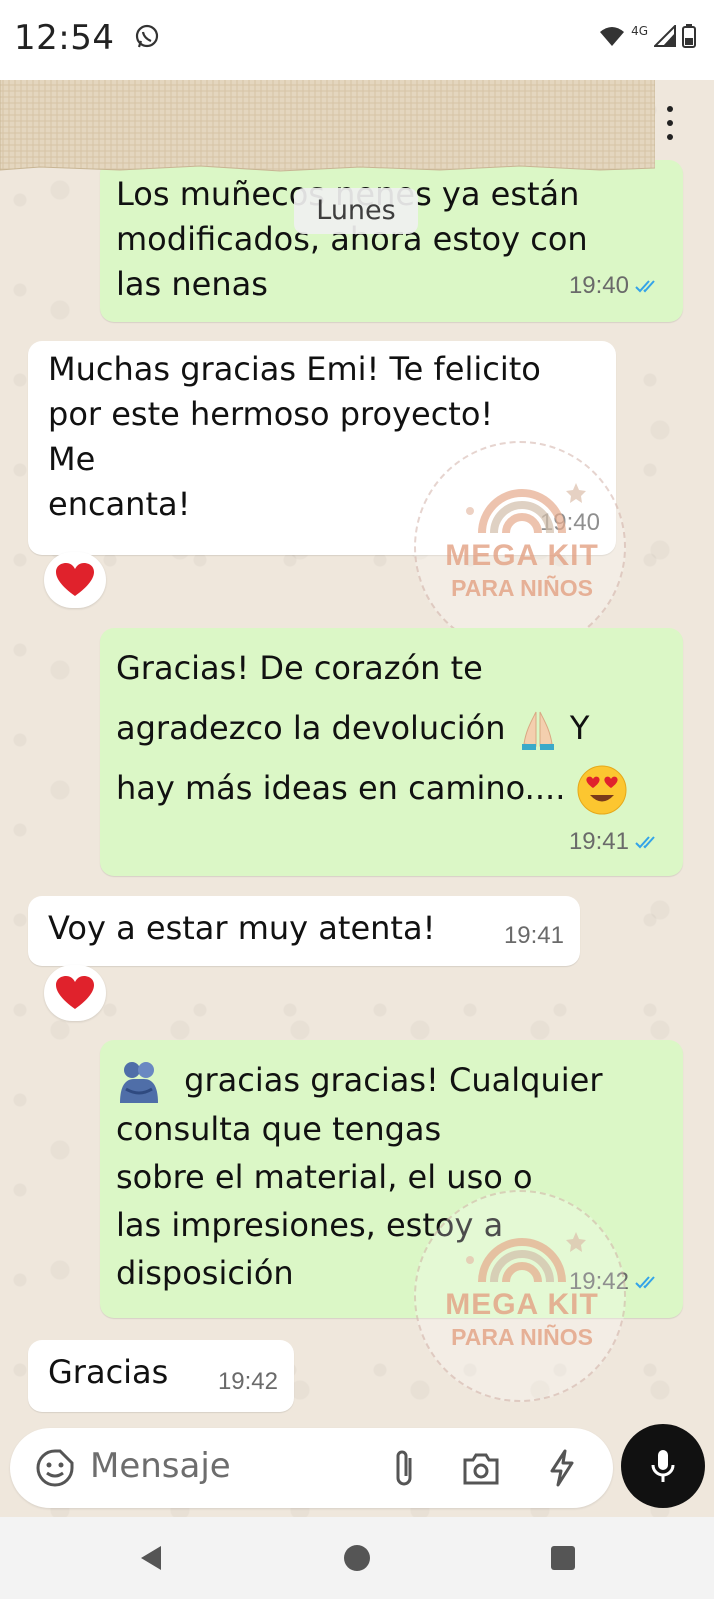  What do you see at coordinates (205, 1273) in the screenshot?
I see `message-line: disposición` at bounding box center [205, 1273].